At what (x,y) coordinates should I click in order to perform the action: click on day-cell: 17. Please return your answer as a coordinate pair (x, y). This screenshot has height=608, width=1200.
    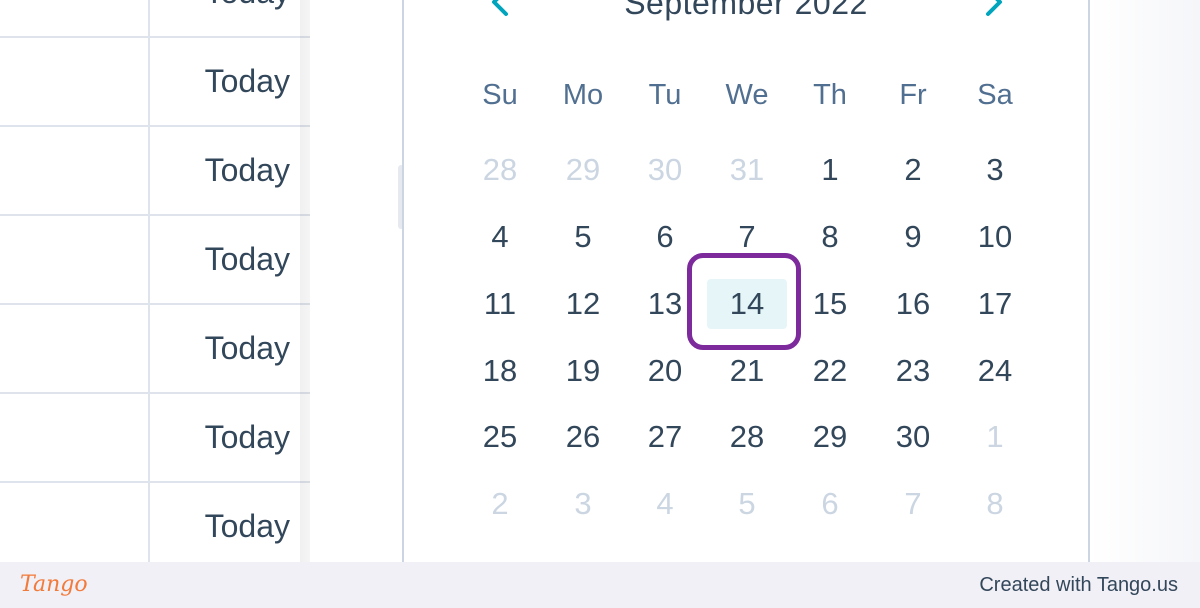
    Looking at the image, I should click on (995, 304).